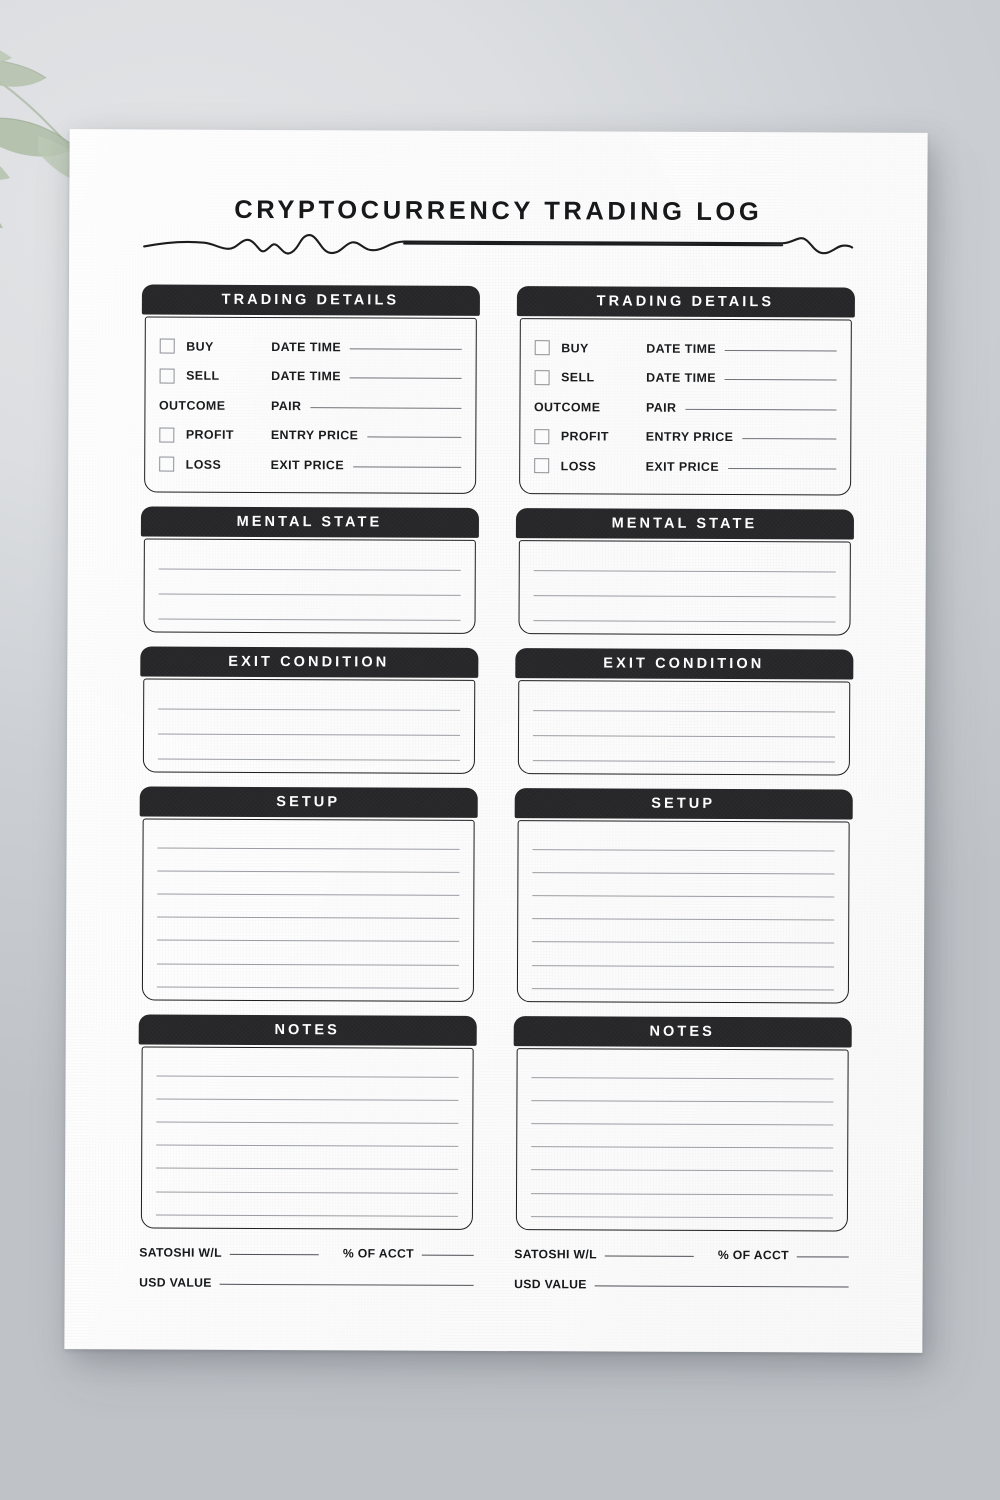  I want to click on trading-details-field-label: PAIR, so click(661, 407).